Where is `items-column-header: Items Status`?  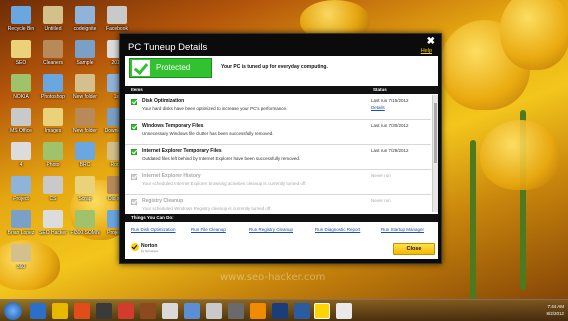
items-column-header: Items Status is located at coordinates (281, 90).